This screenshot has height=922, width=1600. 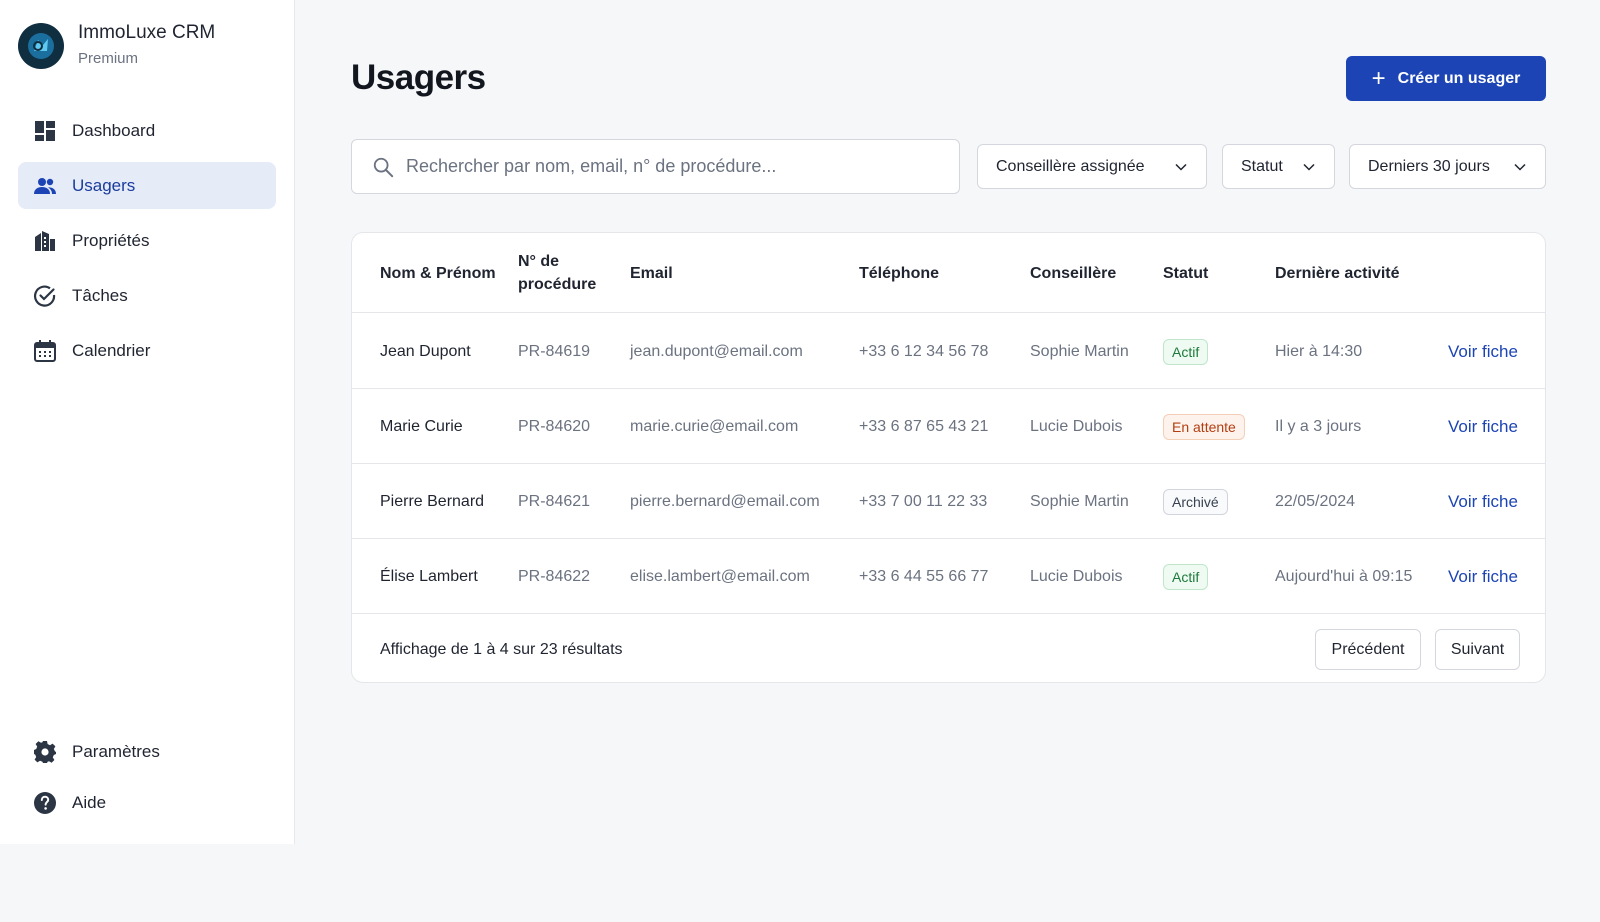 I want to click on sidebar-item-usagers: Usagers, so click(x=147, y=185).